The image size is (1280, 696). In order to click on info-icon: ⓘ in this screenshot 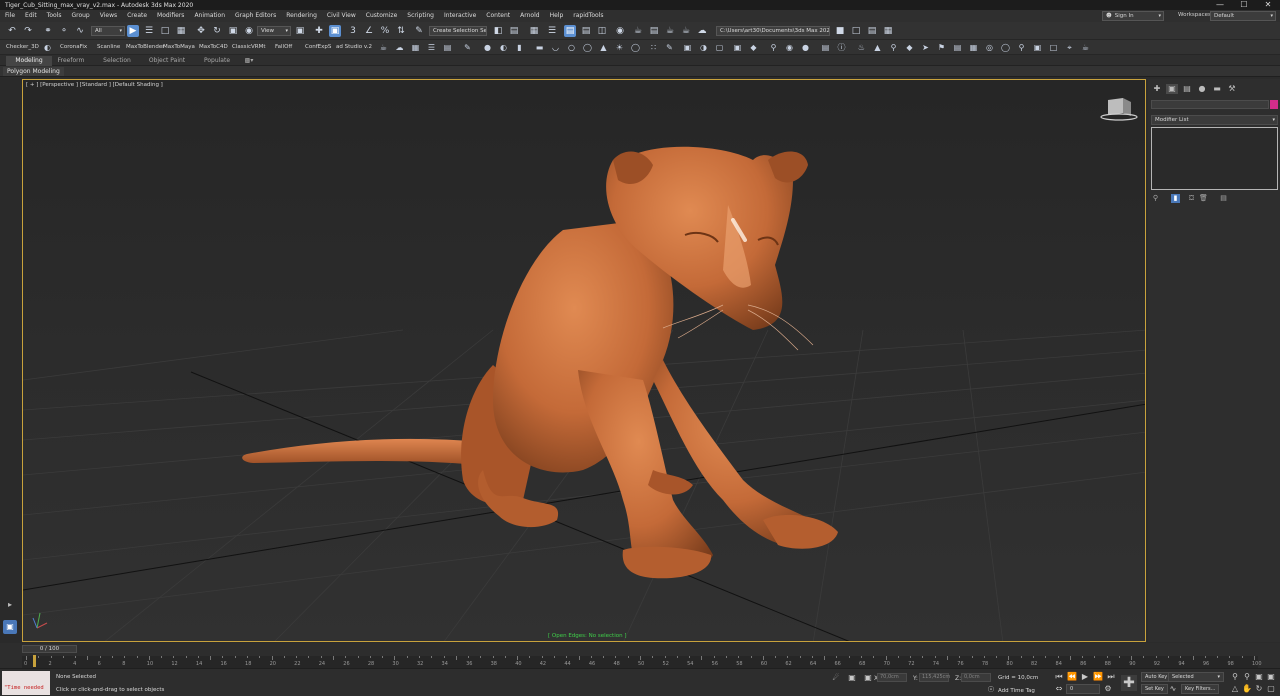, I will do `click(841, 47)`.